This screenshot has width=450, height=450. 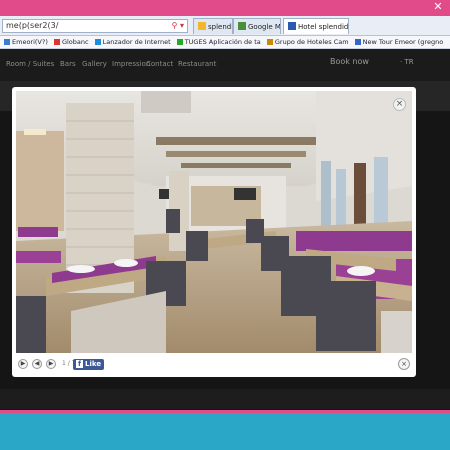 What do you see at coordinates (225, 399) in the screenshot?
I see `site-footer-background` at bounding box center [225, 399].